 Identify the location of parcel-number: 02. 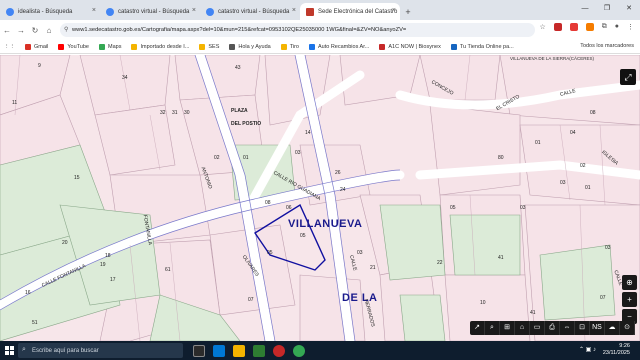
(583, 166).